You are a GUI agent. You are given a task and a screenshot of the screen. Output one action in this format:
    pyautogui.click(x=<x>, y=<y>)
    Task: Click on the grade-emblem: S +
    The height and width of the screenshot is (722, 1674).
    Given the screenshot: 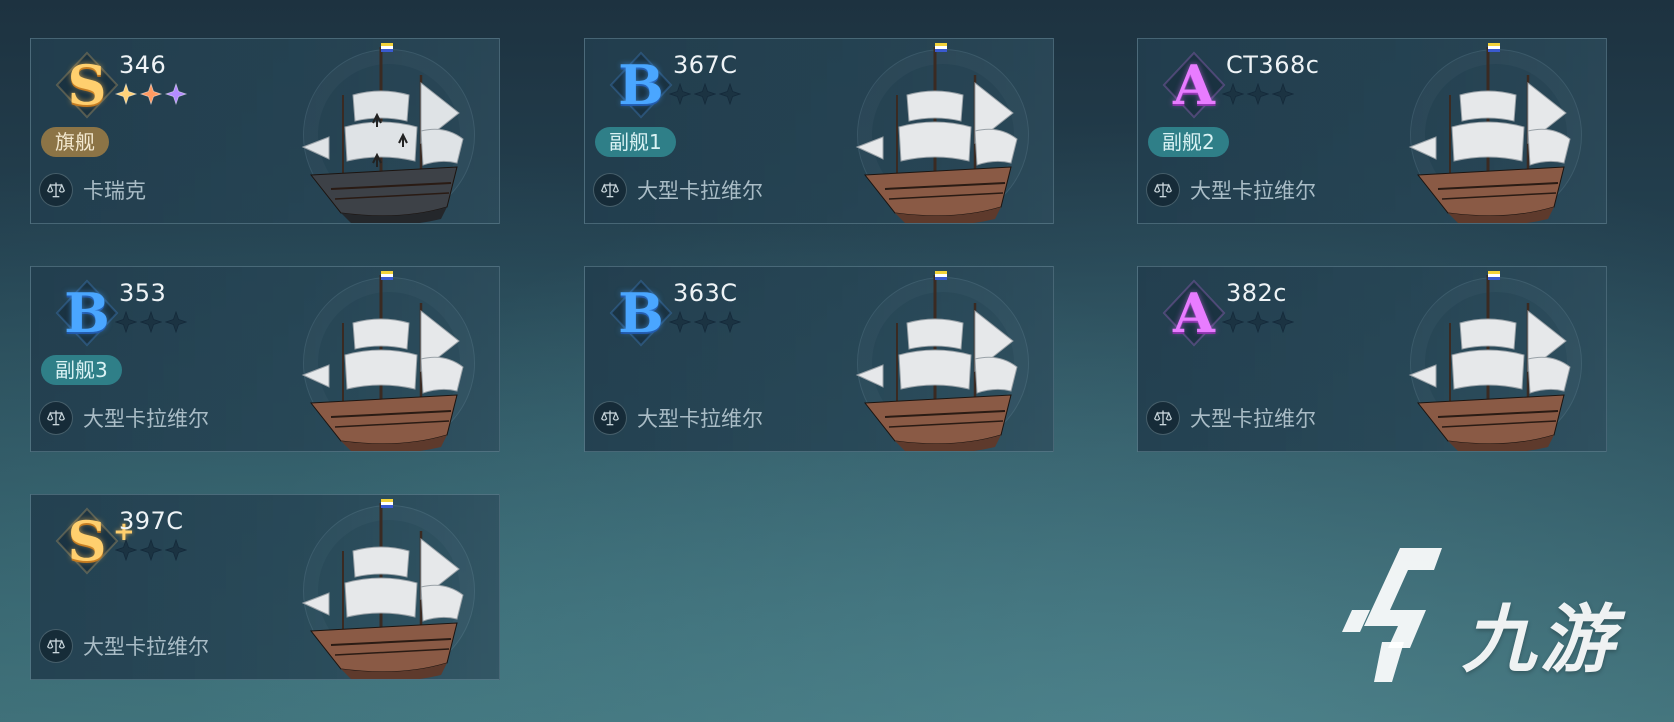 What is the action you would take?
    pyautogui.click(x=93, y=541)
    